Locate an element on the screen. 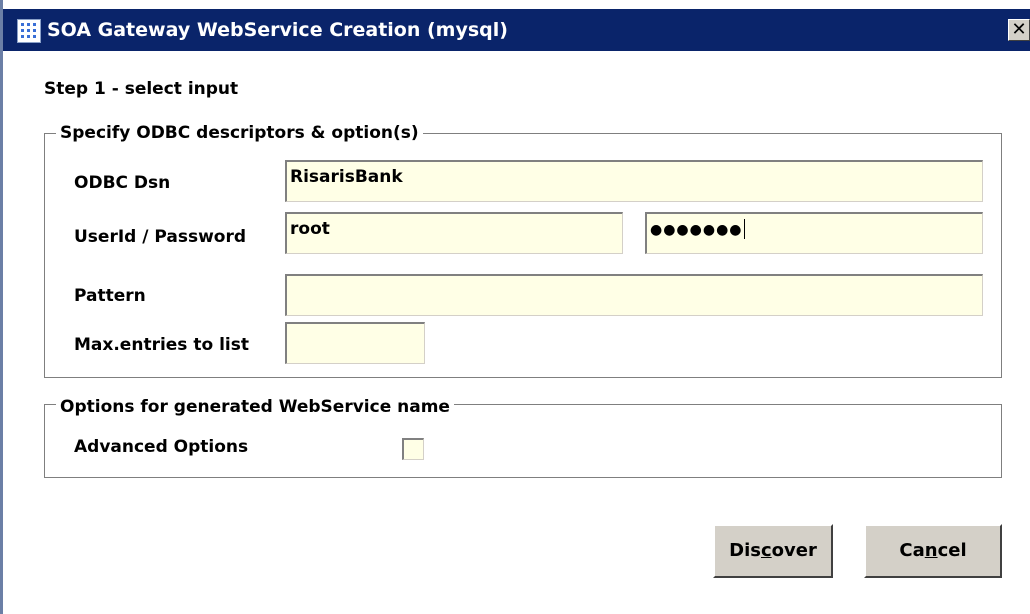 This screenshot has height=614, width=1030. text-caret is located at coordinates (744, 229).